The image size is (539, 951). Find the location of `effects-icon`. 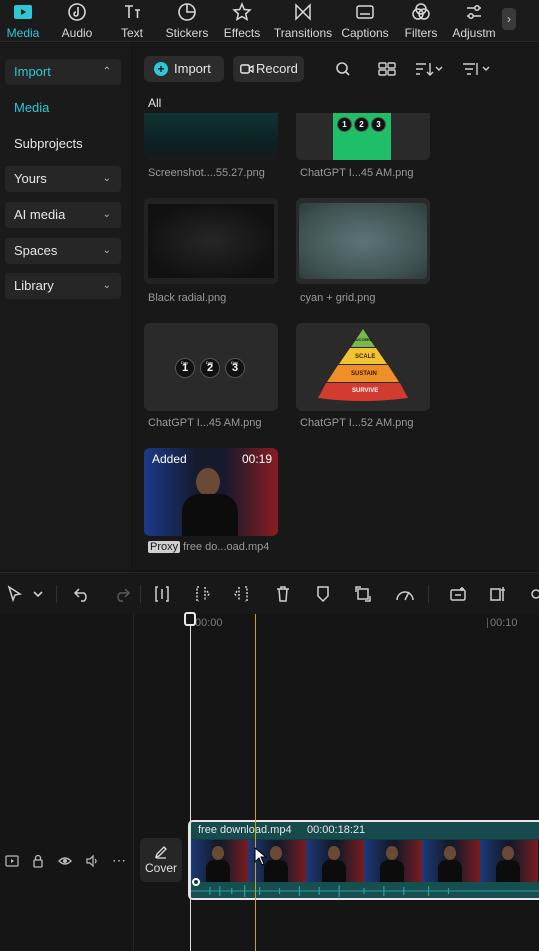

effects-icon is located at coordinates (242, 12).